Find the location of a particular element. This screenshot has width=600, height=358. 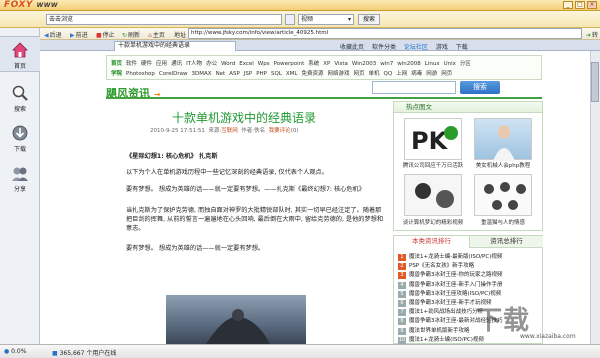

site-nav-link: Excel is located at coordinates (246, 64).